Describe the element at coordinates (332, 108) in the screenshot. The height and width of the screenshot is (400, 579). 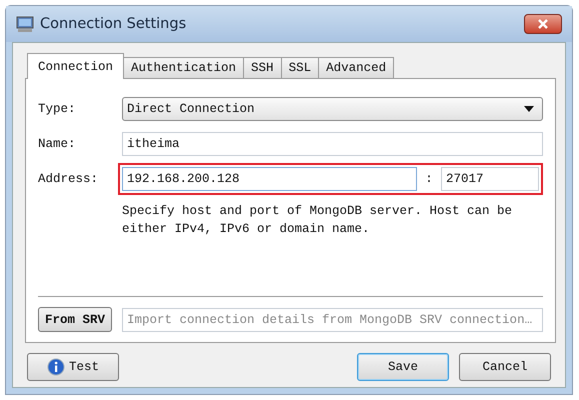
I see `type-dropdown: Direct Connection` at that location.